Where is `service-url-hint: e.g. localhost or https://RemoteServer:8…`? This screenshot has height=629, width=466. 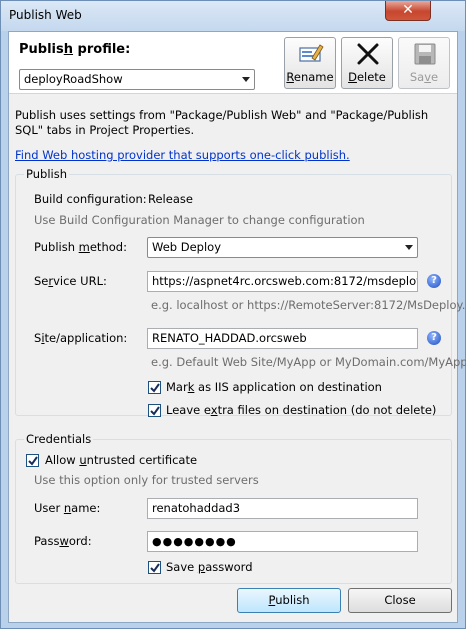
service-url-hint: e.g. localhost or https://RemoteServer:8… is located at coordinates (308, 305).